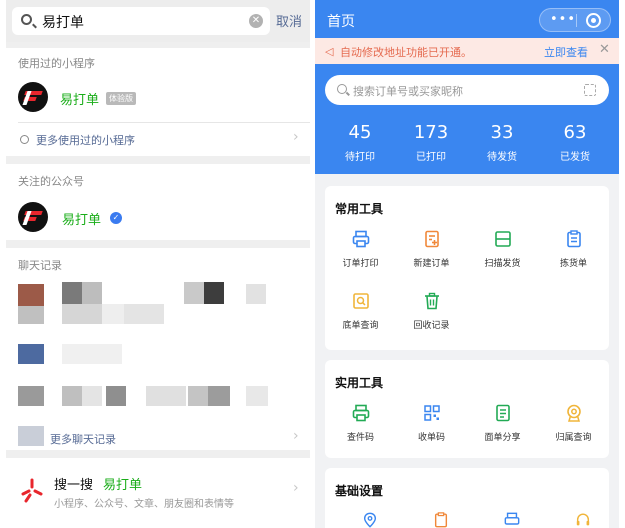 This screenshot has height=528, width=625. I want to click on common-tools-card: 常用工具 订单打印 新建订单 扫描发货 拣货单 底单查询 回收记录, so click(467, 268).